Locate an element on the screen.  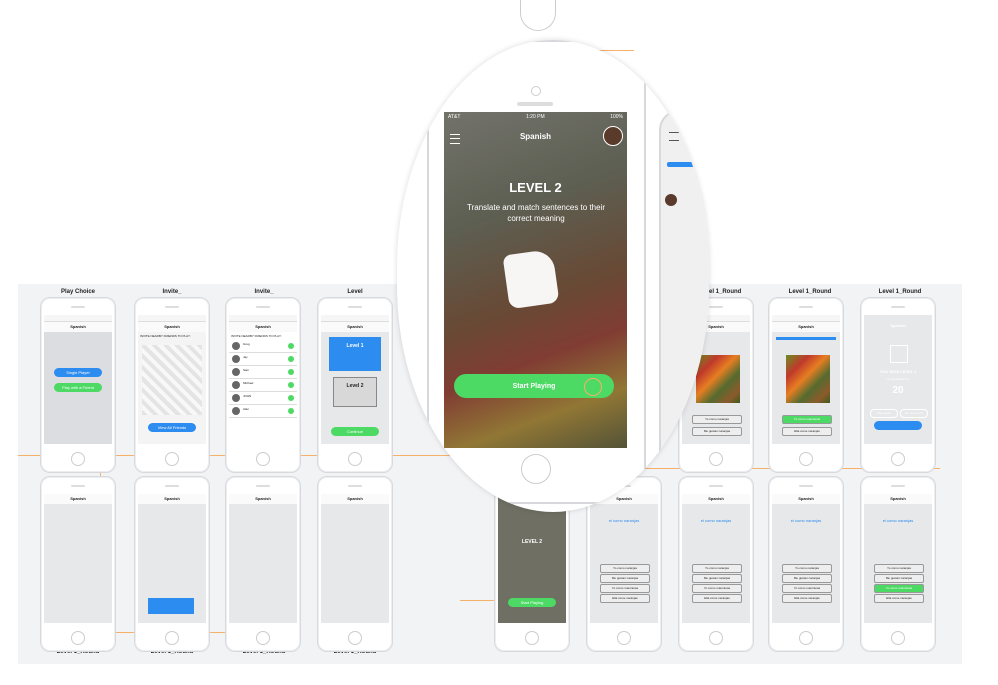
friend-row: Sam is located at coordinates (263, 372).